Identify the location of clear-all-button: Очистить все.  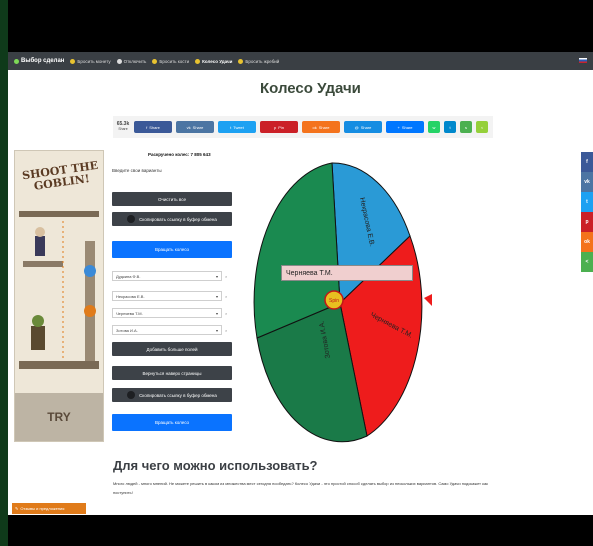
(172, 199).